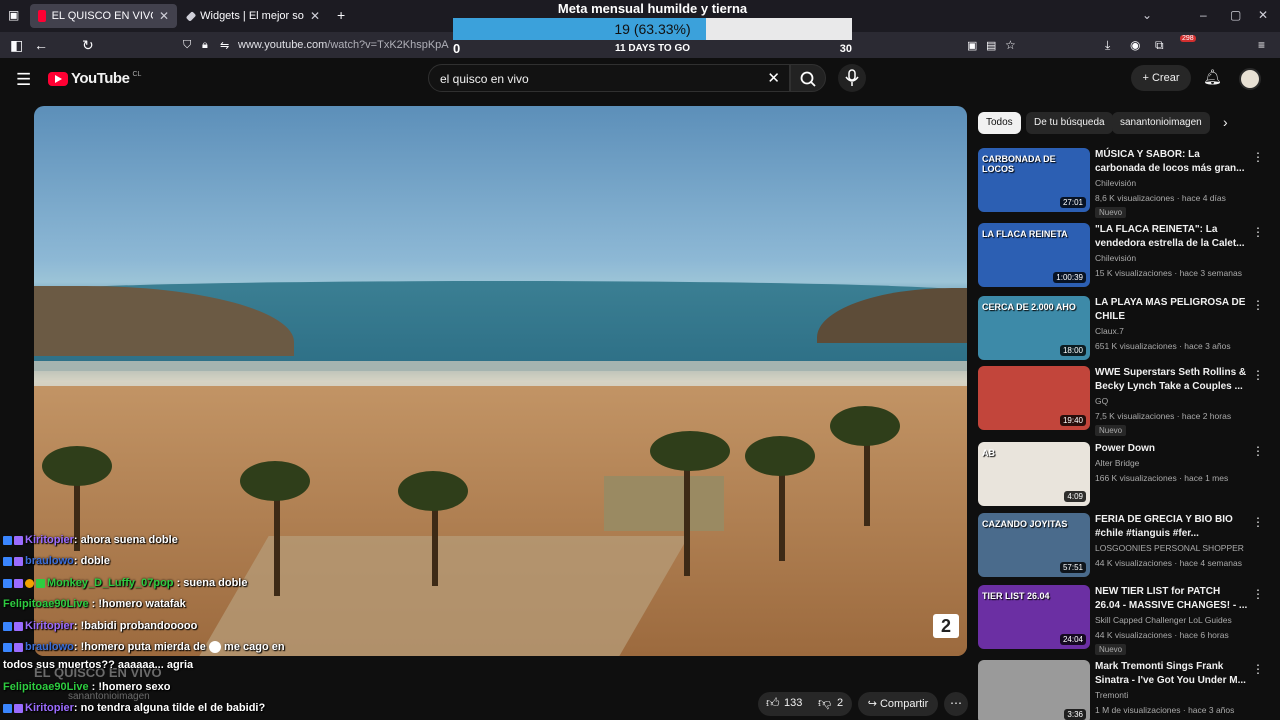 This screenshot has height=720, width=1280. Describe the element at coordinates (1135, 45) in the screenshot. I see `account-icon: ◉` at that location.